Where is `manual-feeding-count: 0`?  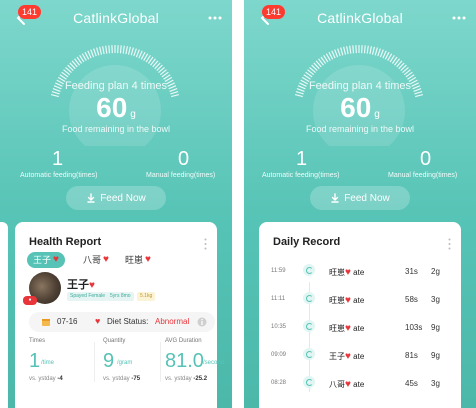 manual-feeding-count: 0 is located at coordinates (184, 159).